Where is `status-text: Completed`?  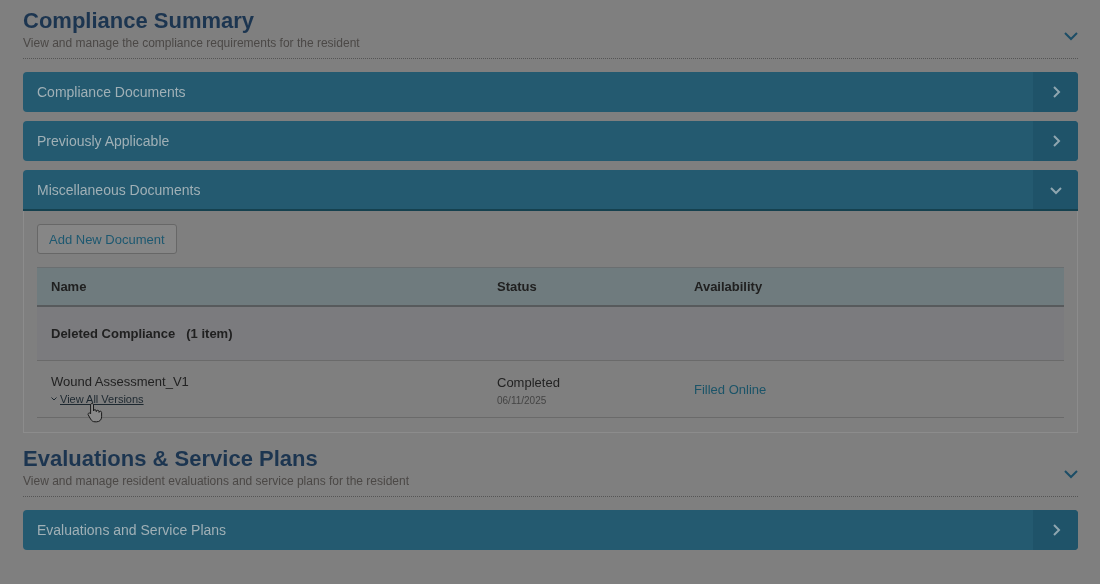
status-text: Completed is located at coordinates (529, 382).